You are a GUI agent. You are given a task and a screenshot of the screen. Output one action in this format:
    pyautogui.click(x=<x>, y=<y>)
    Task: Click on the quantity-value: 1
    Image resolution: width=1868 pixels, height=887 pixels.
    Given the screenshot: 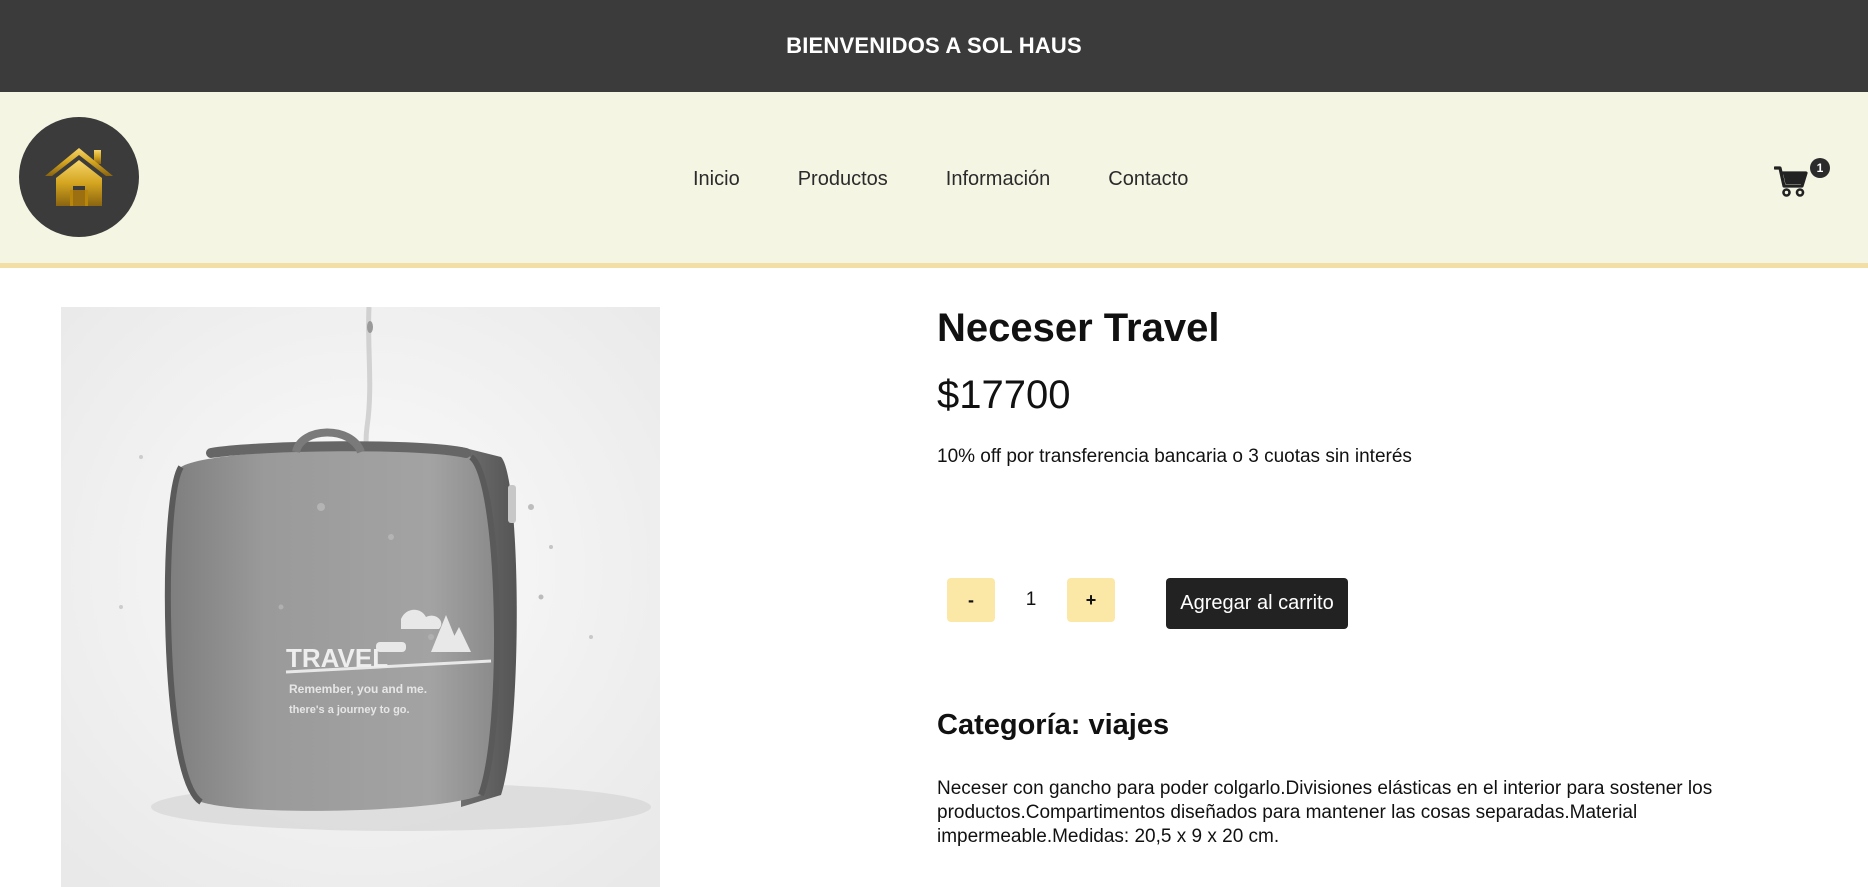 What is the action you would take?
    pyautogui.click(x=1031, y=599)
    